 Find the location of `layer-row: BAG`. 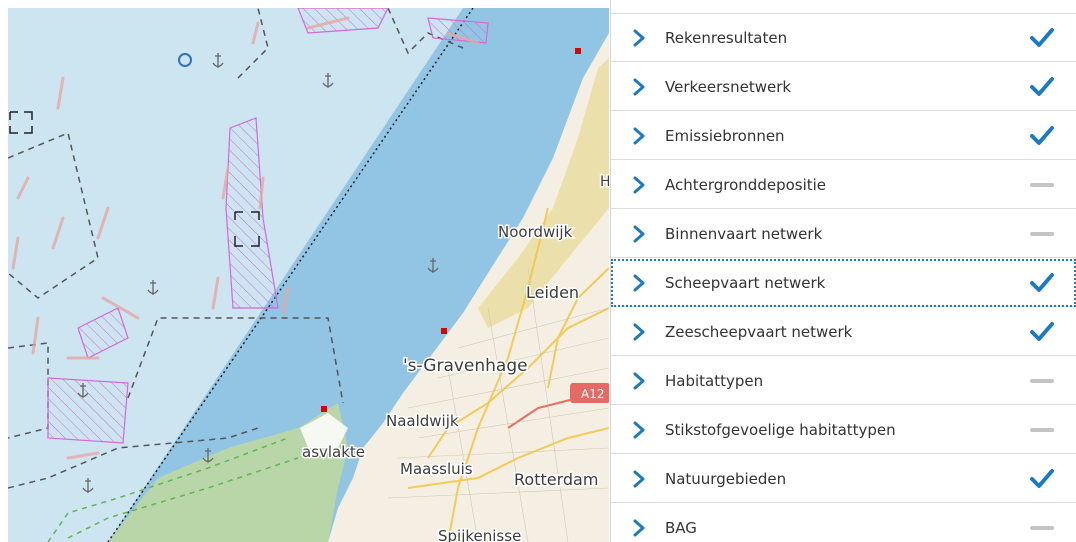

layer-row: BAG is located at coordinates (843, 523).